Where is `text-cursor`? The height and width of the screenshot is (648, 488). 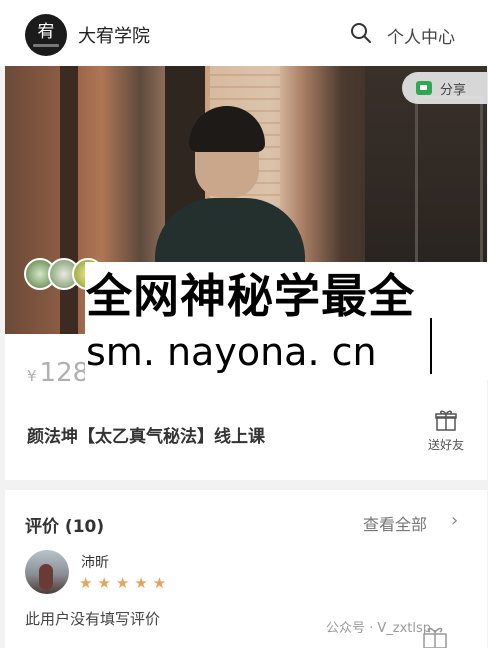 text-cursor is located at coordinates (431, 346).